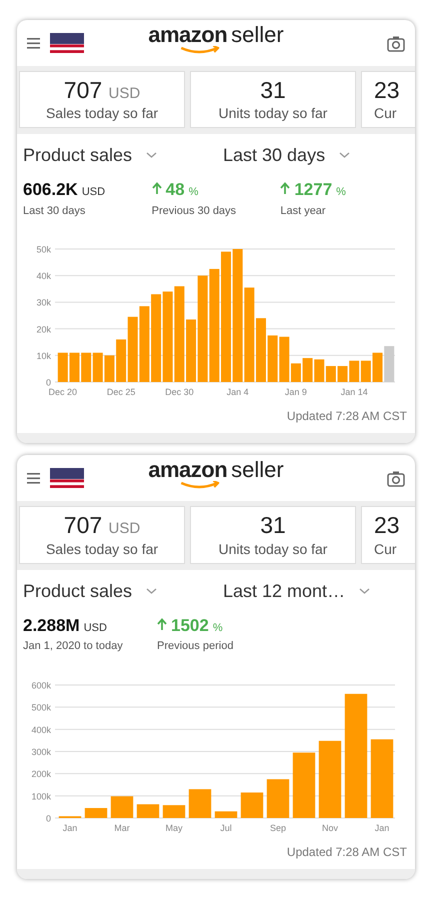 This screenshot has width=430, height=900. What do you see at coordinates (382, 827) in the screenshot?
I see `axis-label: Jan` at bounding box center [382, 827].